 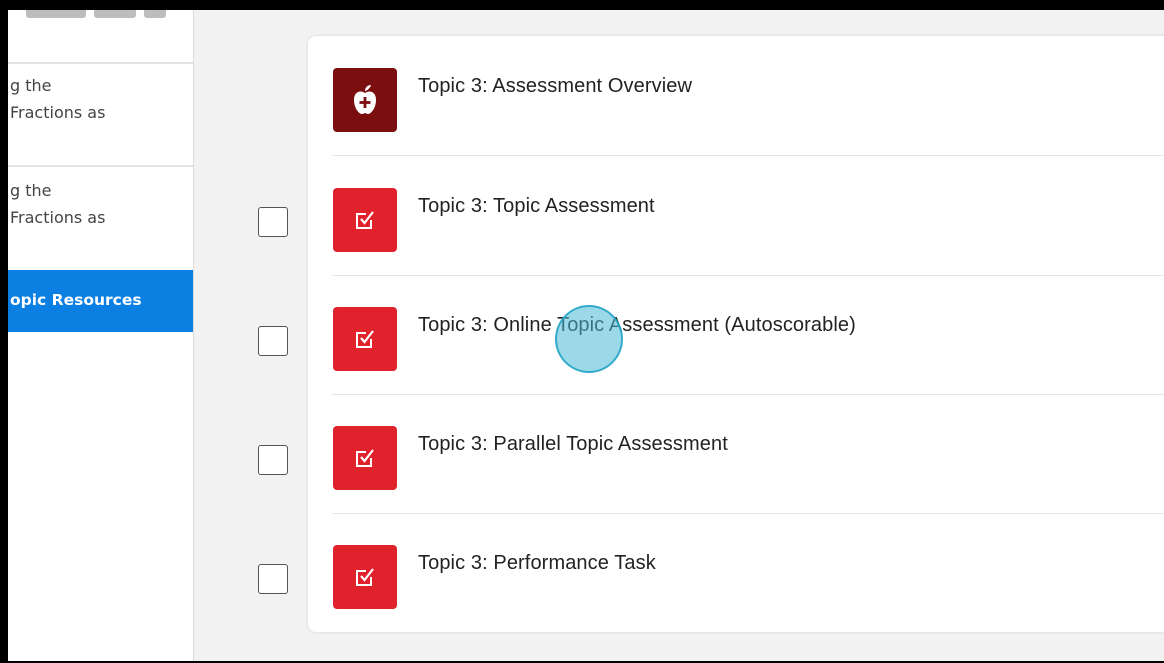 I want to click on apple-plus-icon, so click(x=365, y=100).